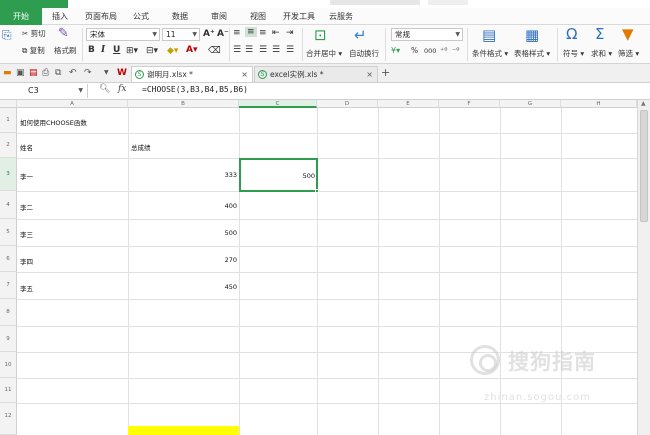 Image resolution: width=650 pixels, height=435 pixels. What do you see at coordinates (183, 104) in the screenshot?
I see `column-header-b: B` at bounding box center [183, 104].